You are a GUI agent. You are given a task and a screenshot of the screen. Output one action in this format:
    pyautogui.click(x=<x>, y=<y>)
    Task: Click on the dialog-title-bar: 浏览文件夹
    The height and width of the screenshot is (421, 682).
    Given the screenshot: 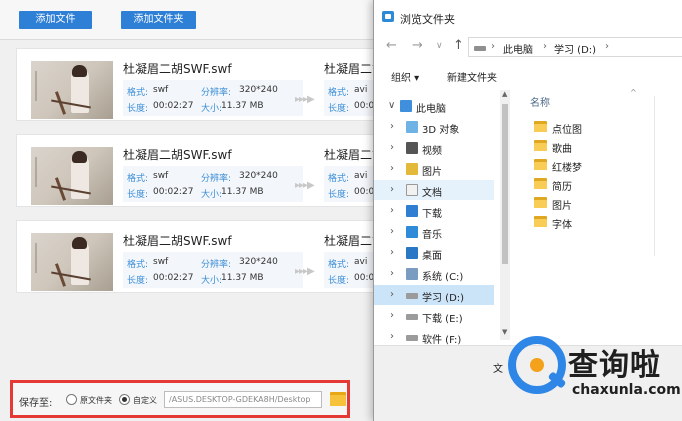 What is the action you would take?
    pyautogui.click(x=528, y=17)
    